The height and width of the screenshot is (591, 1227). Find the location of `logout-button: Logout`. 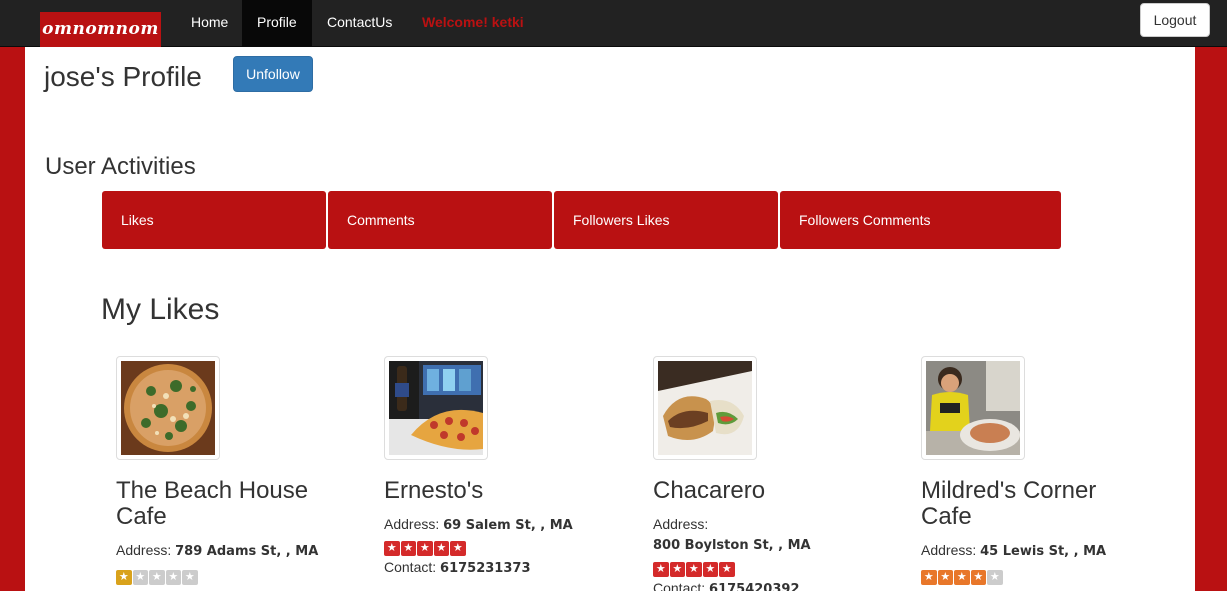

logout-button: Logout is located at coordinates (1175, 20).